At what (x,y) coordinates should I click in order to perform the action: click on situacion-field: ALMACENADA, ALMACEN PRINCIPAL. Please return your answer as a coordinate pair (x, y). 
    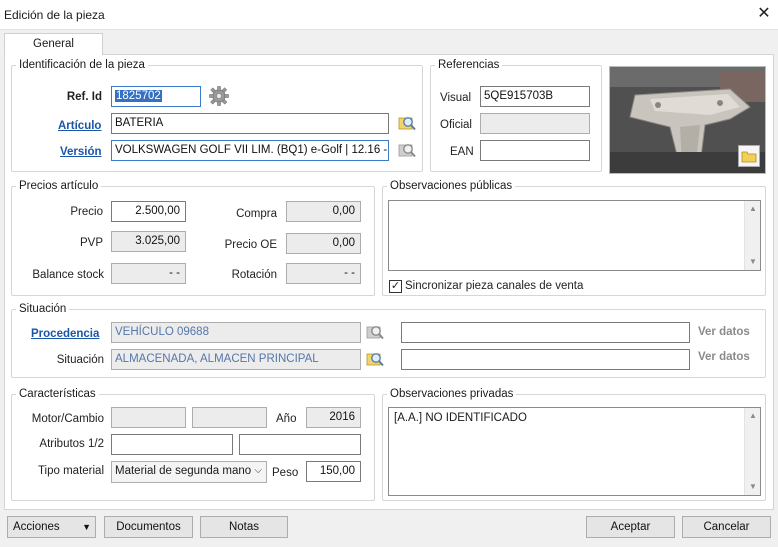
    Looking at the image, I should click on (236, 359).